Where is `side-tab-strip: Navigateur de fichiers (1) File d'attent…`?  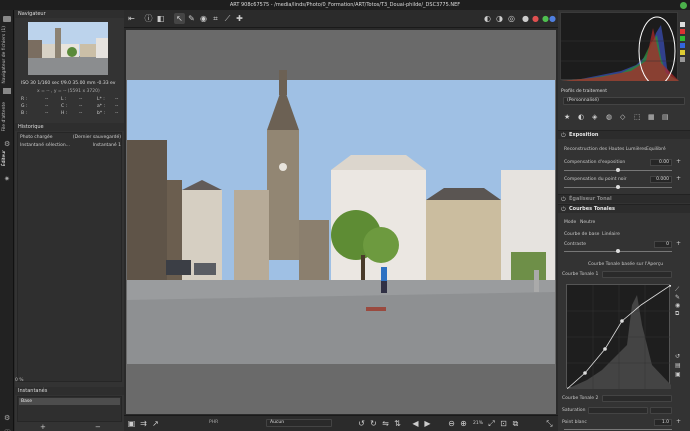
side-tab-strip: Navigateur de fichiers (1) File d'attent… is located at coordinates (7, 220).